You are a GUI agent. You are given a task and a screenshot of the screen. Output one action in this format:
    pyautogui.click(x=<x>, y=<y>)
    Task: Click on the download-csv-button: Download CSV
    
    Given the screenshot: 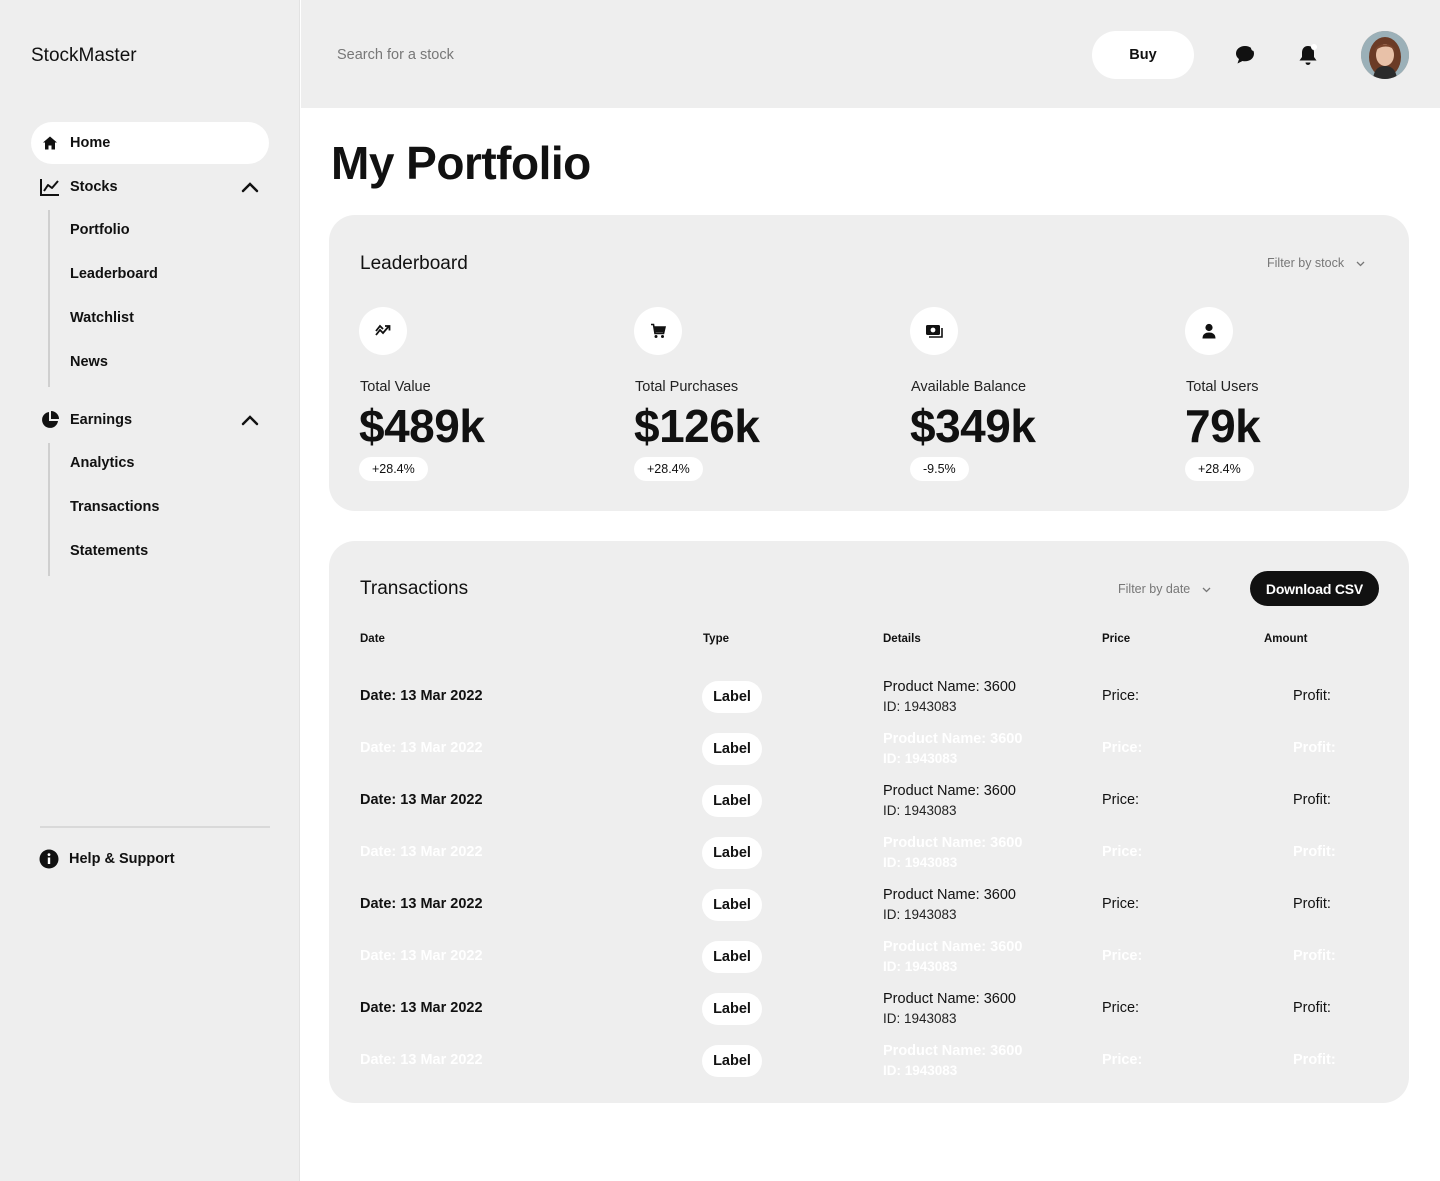 What is the action you would take?
    pyautogui.click(x=1314, y=588)
    